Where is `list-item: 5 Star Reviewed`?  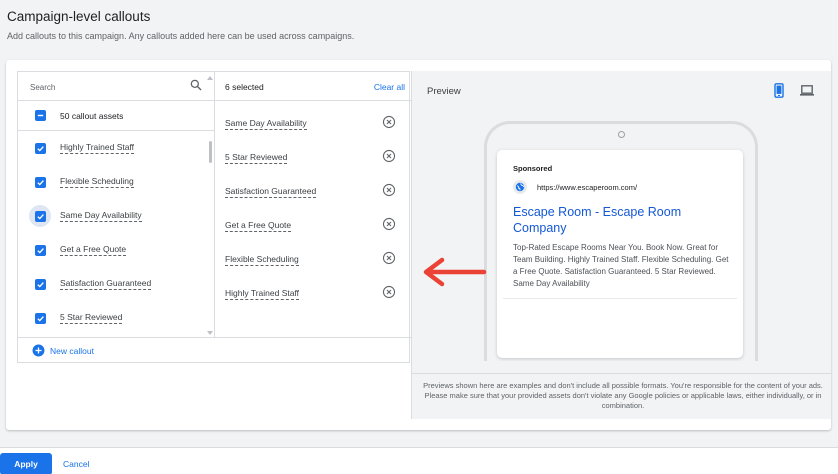
list-item: 5 Star Reviewed is located at coordinates (113, 318).